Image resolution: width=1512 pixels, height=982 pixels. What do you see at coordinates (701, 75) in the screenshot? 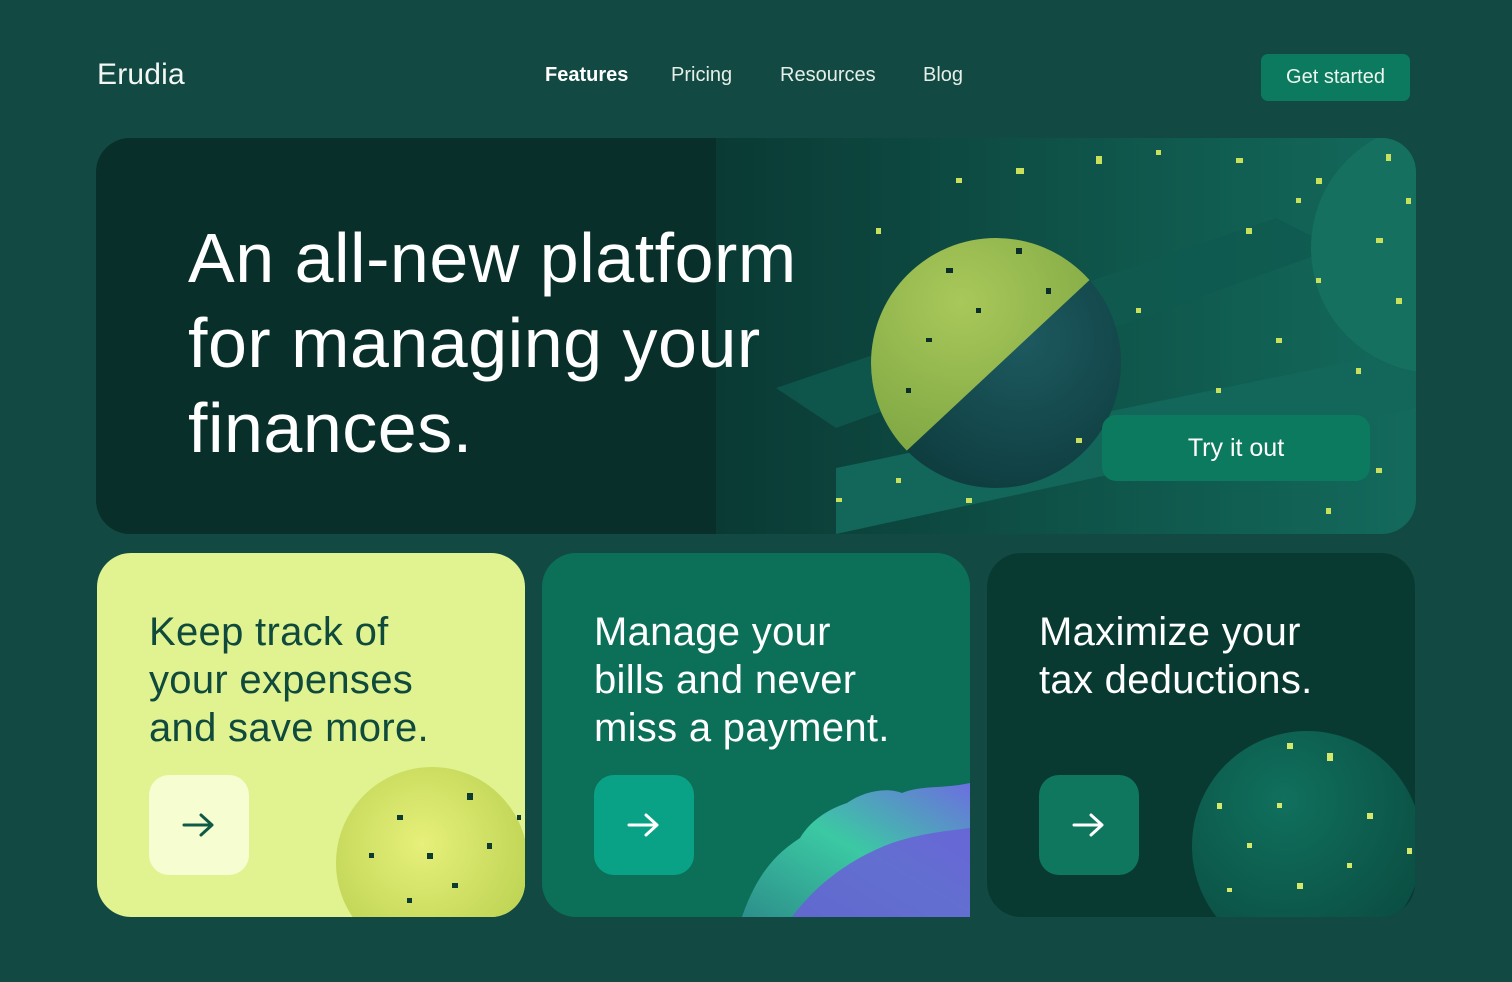
I see `nav-item-pricing: Pricing` at bounding box center [701, 75].